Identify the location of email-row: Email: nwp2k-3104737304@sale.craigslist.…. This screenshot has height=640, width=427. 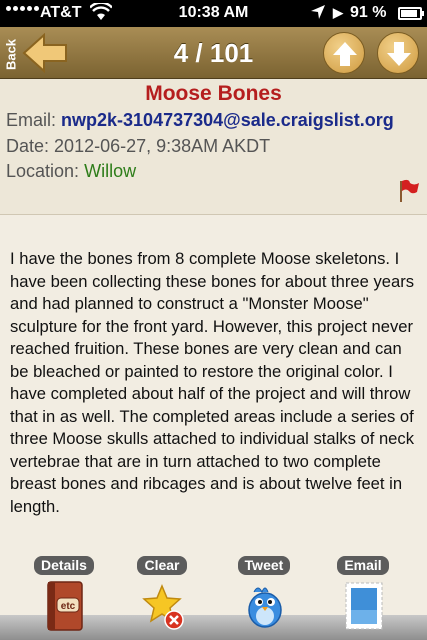
(200, 120).